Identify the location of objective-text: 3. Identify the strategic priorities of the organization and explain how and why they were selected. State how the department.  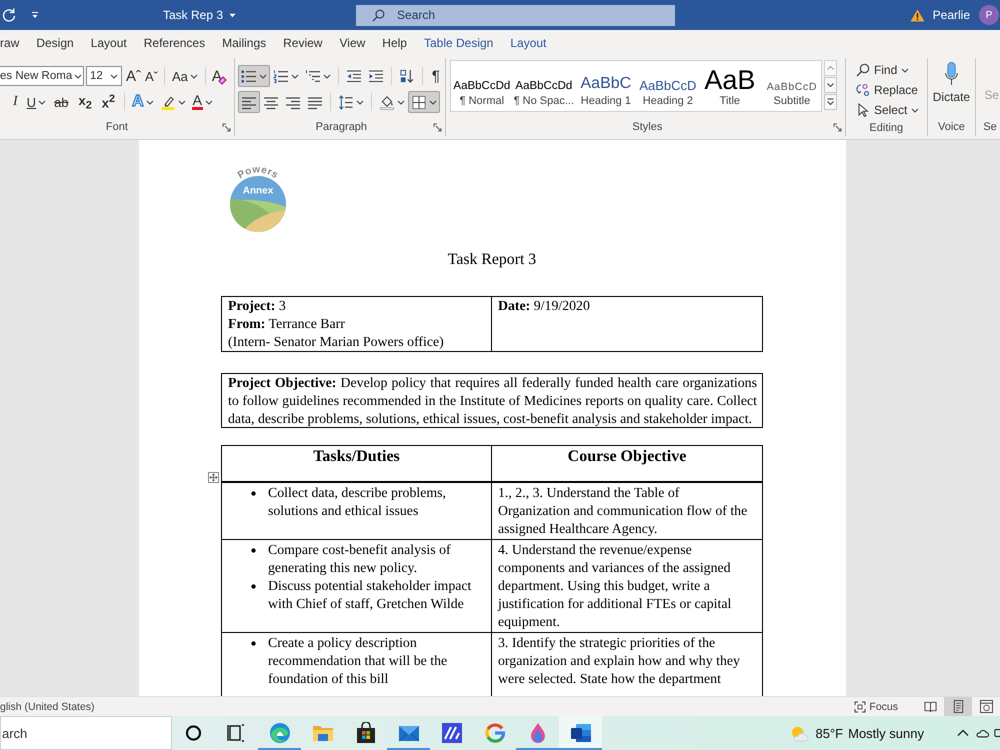
(619, 660).